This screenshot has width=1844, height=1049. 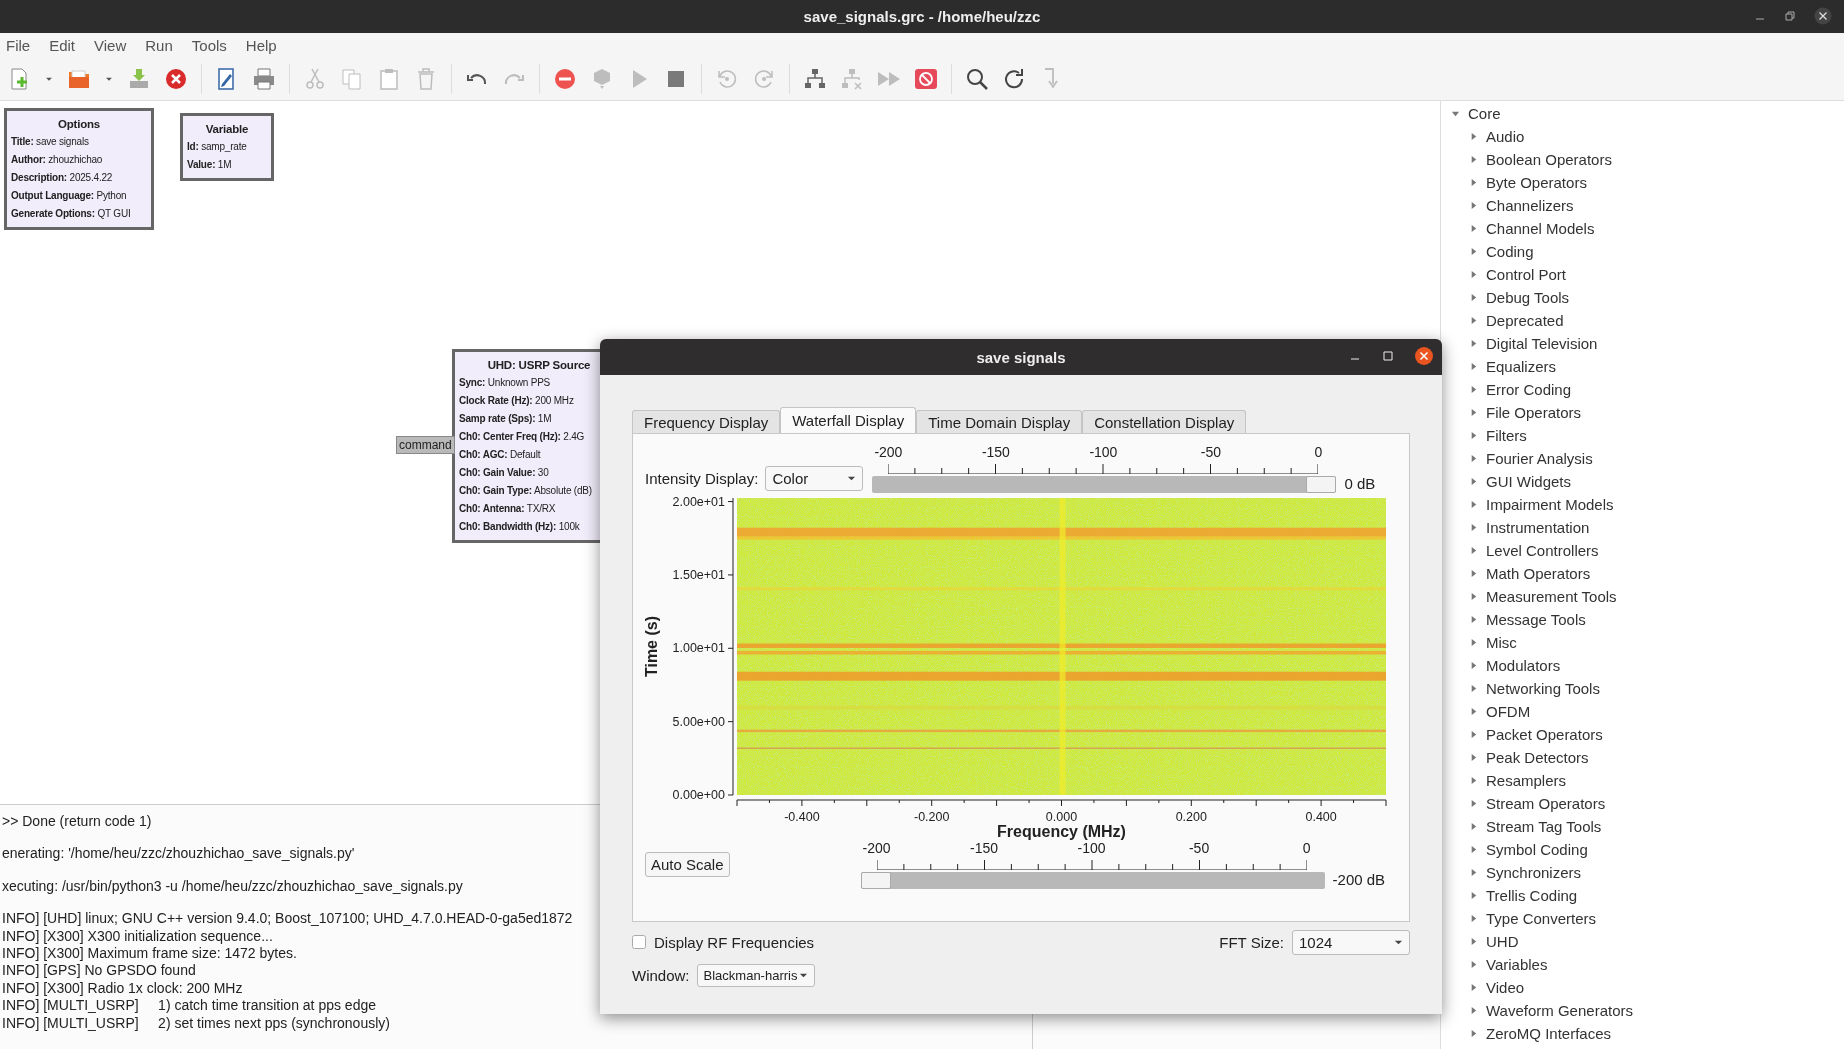 What do you see at coordinates (110, 45) in the screenshot?
I see `menu-item: View` at bounding box center [110, 45].